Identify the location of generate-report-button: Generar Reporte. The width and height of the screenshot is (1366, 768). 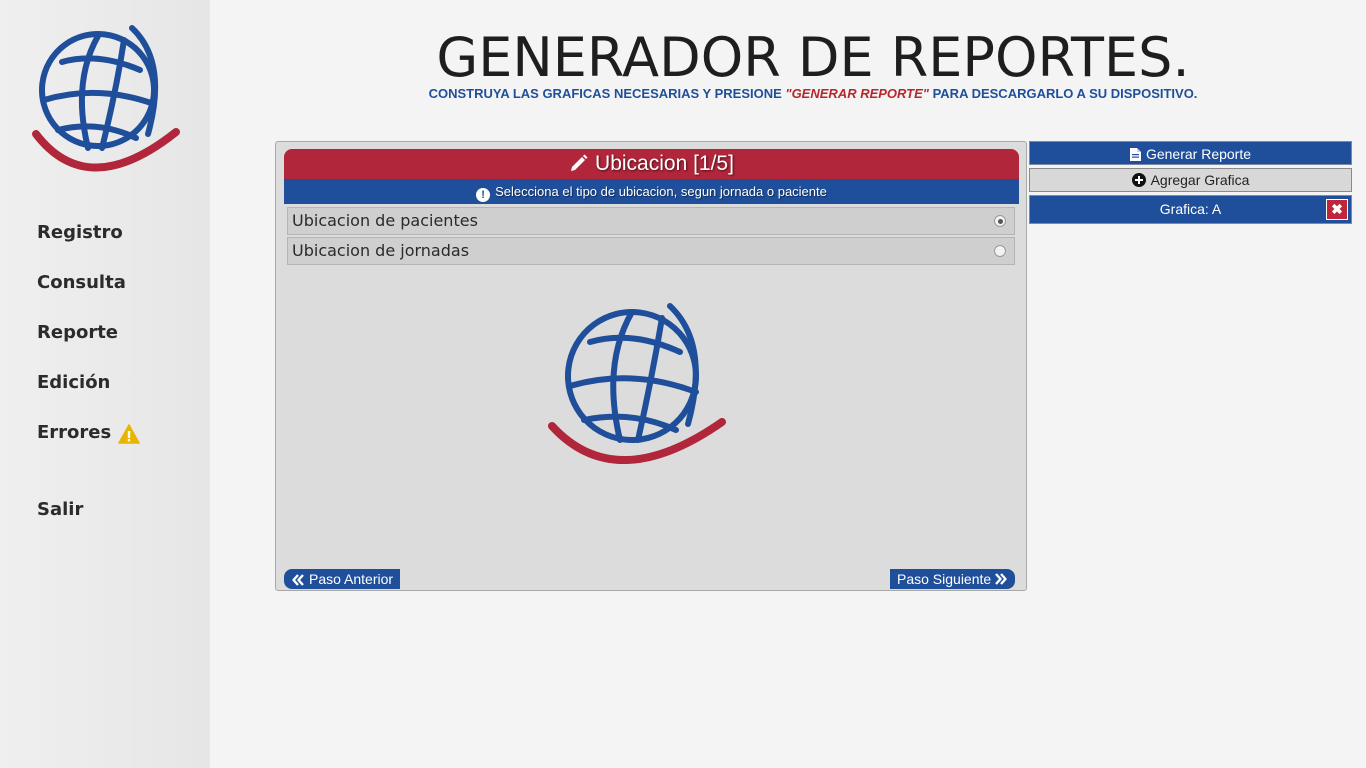
(1190, 153).